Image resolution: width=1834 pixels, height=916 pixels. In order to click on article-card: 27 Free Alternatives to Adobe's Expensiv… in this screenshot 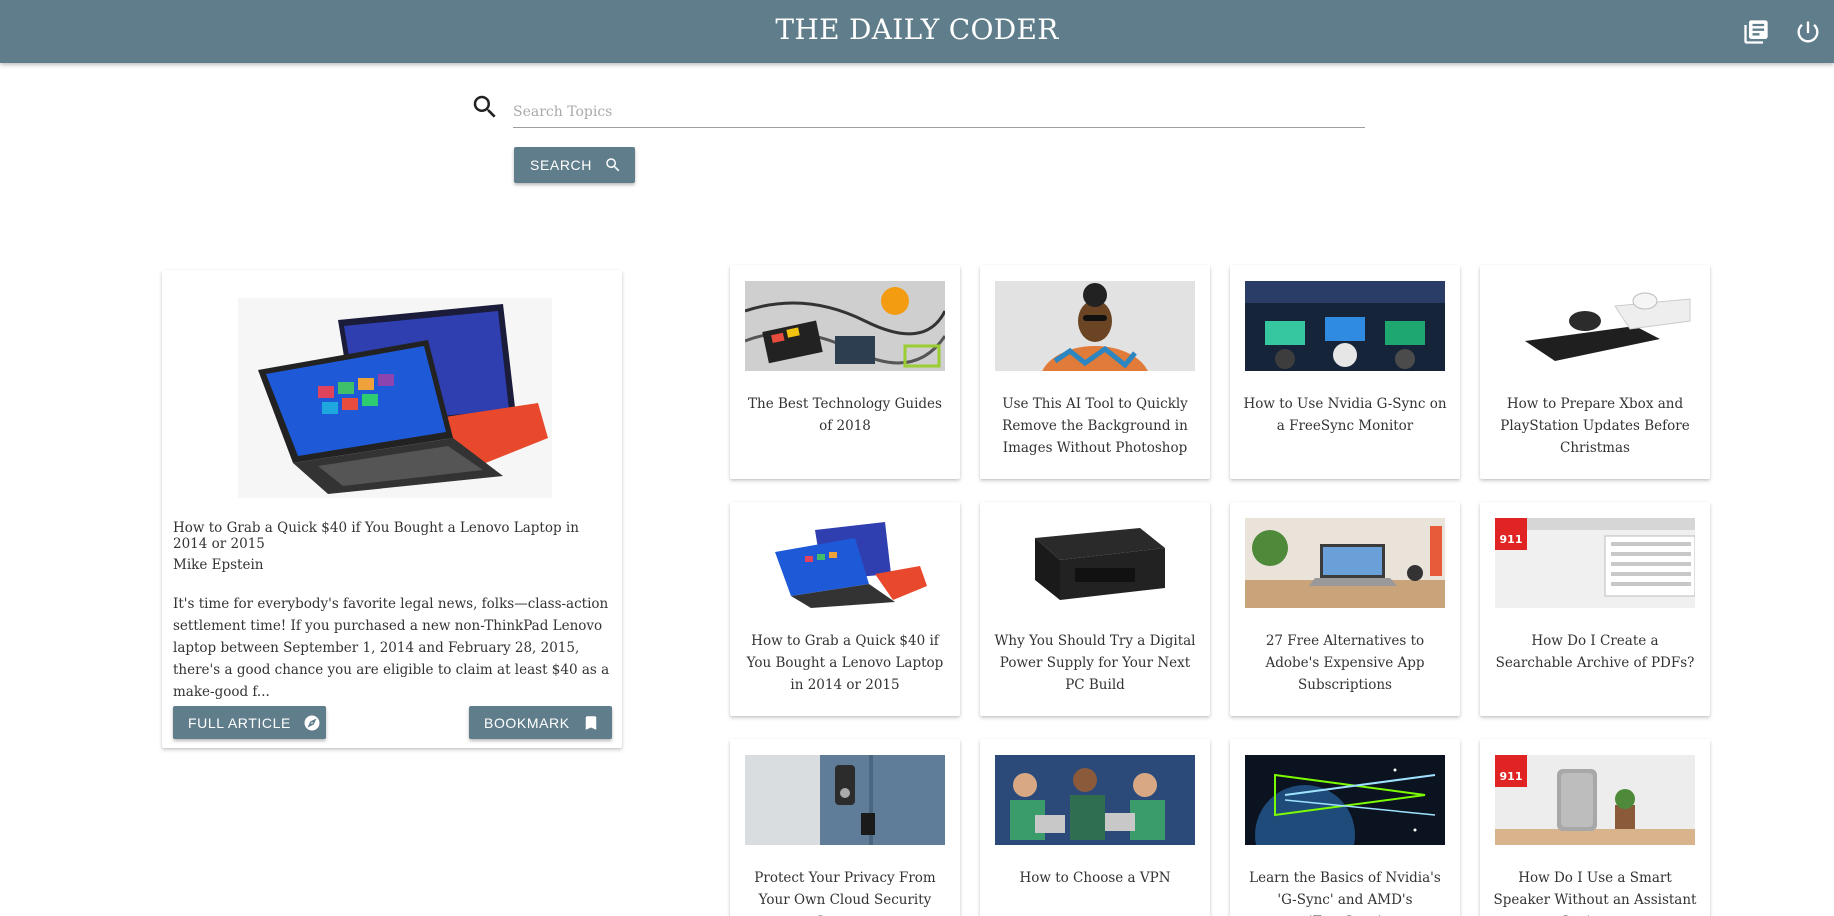, I will do `click(1345, 609)`.